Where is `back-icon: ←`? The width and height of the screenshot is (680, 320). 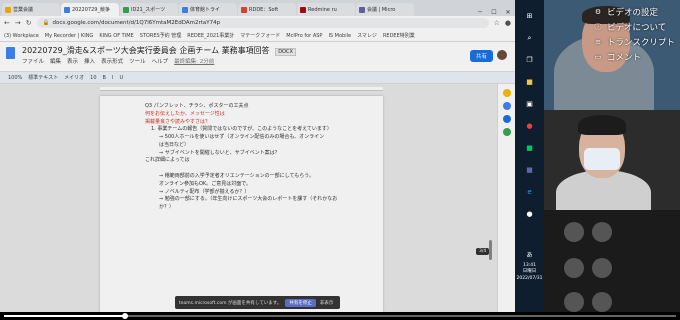
back-icon: ← is located at coordinates (7, 23).